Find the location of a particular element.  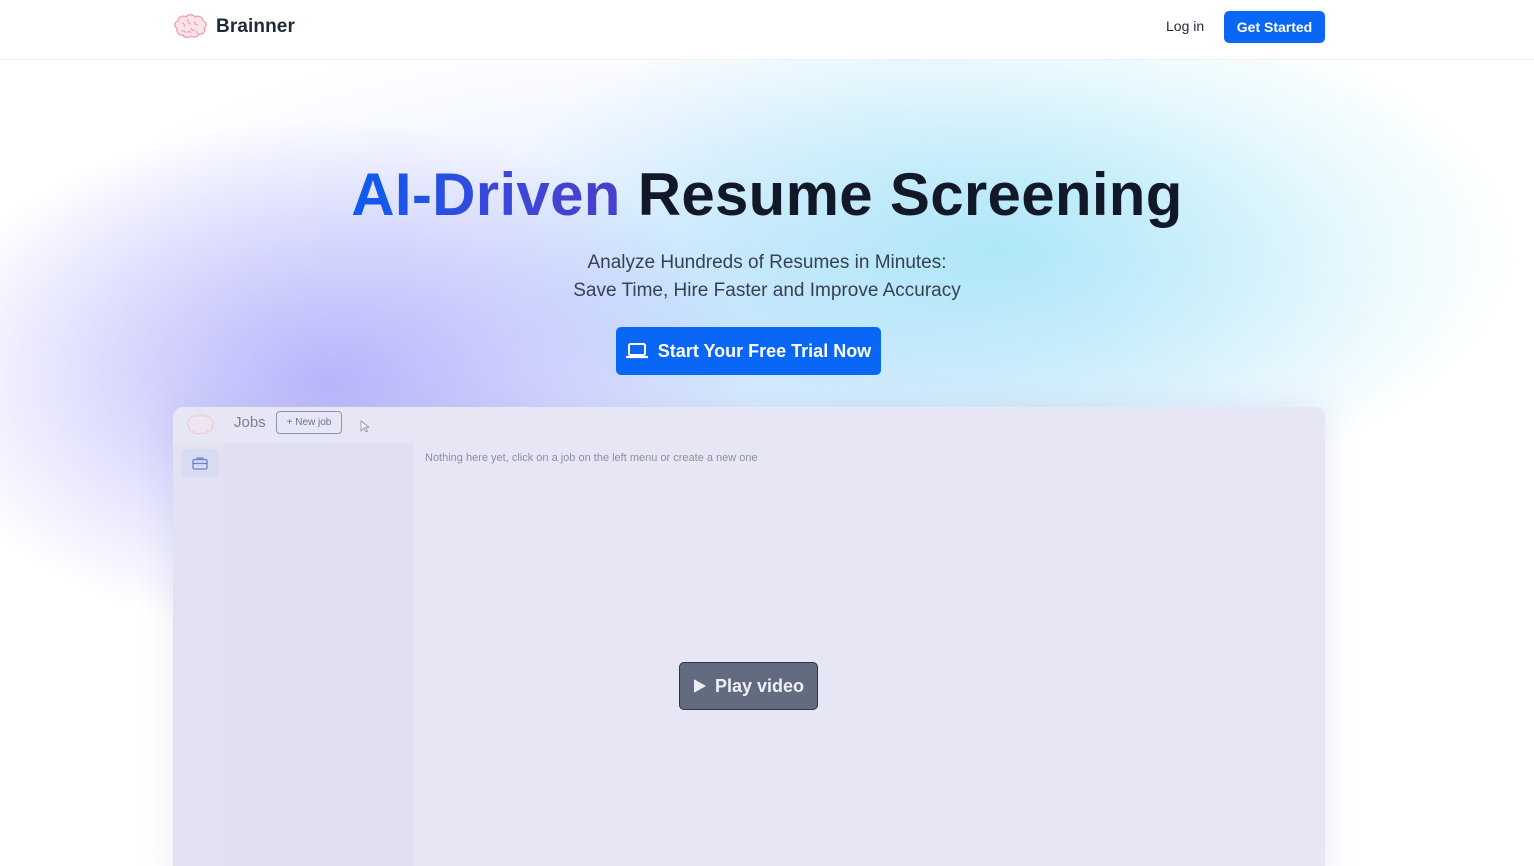

brand-home-link: Brainner is located at coordinates (234, 27).